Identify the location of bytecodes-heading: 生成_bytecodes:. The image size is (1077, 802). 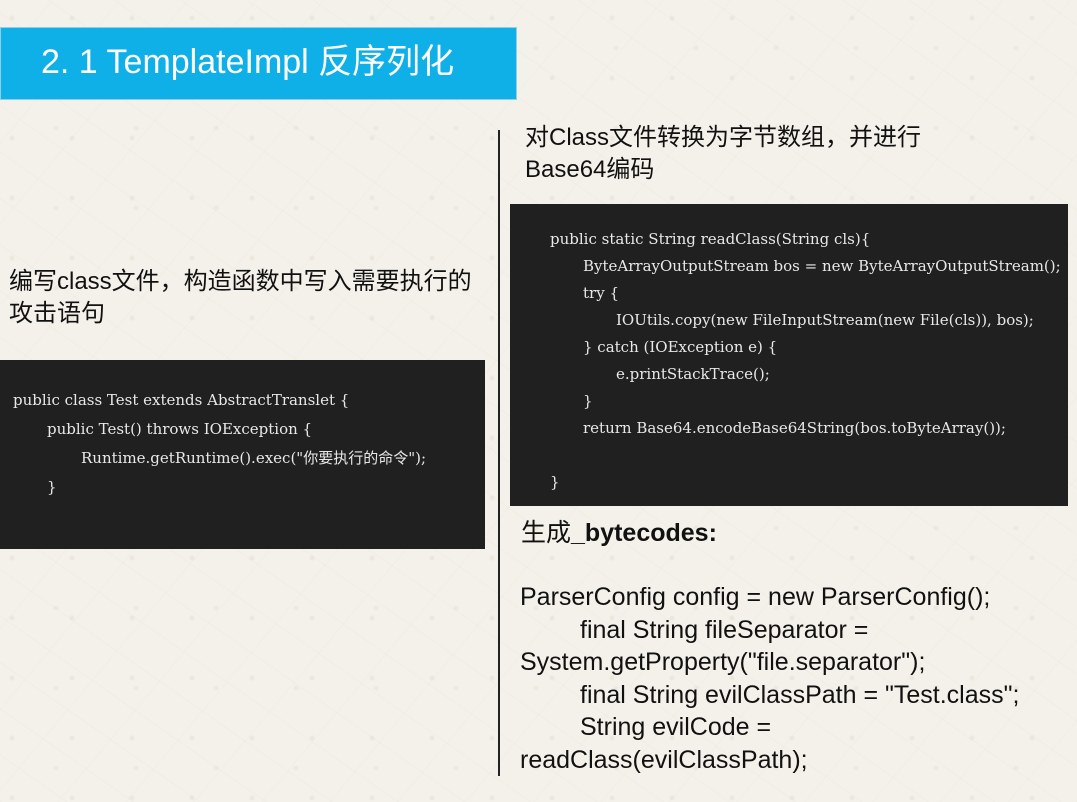
(619, 533).